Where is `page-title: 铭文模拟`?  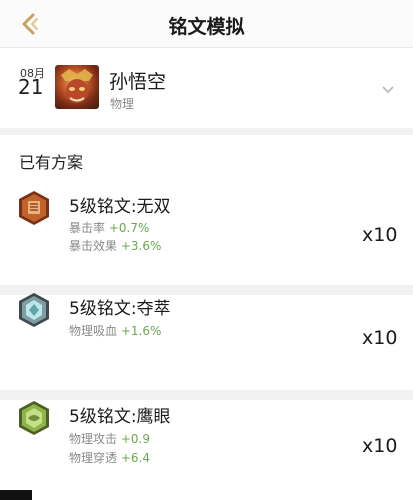
page-title: 铭文模拟 is located at coordinates (206, 27).